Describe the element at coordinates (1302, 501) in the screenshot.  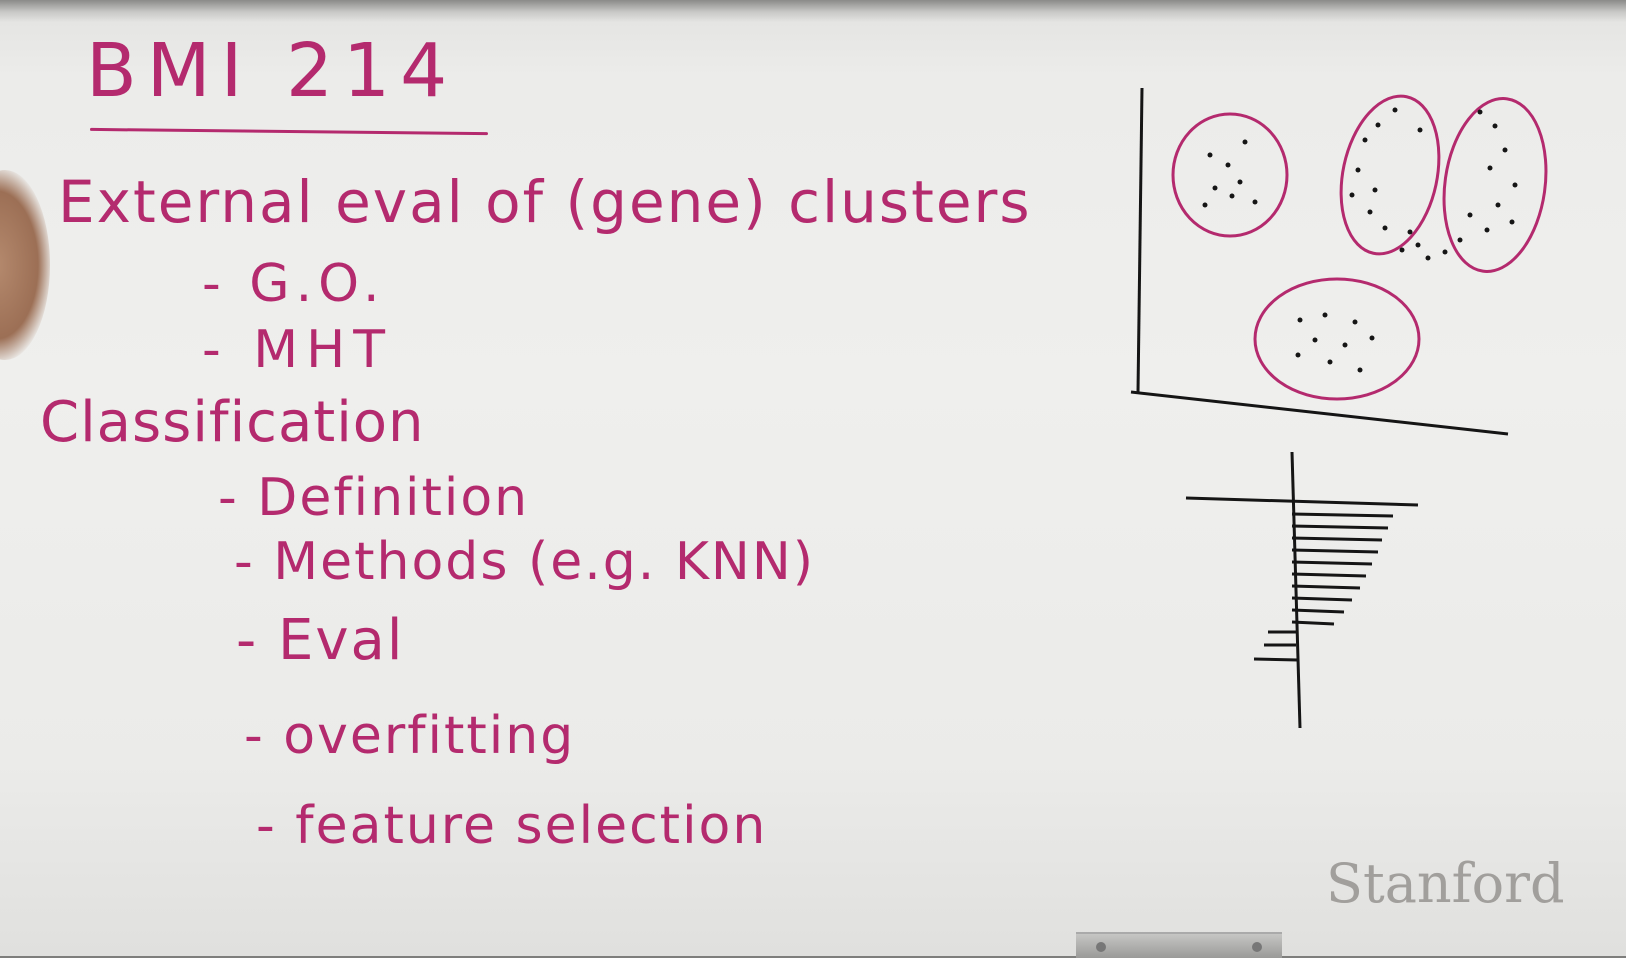
I see `dendrogram-baseline` at that location.